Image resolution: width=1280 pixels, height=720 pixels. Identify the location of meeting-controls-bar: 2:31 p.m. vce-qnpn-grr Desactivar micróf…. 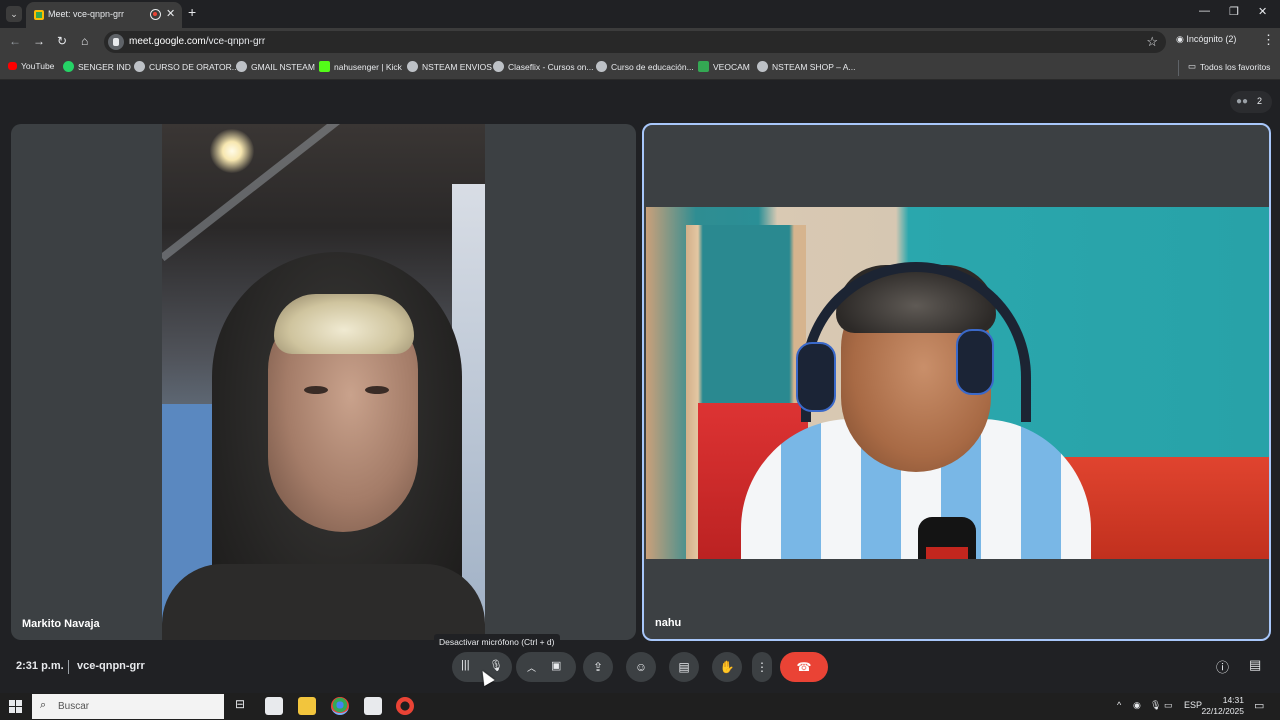
(640, 663).